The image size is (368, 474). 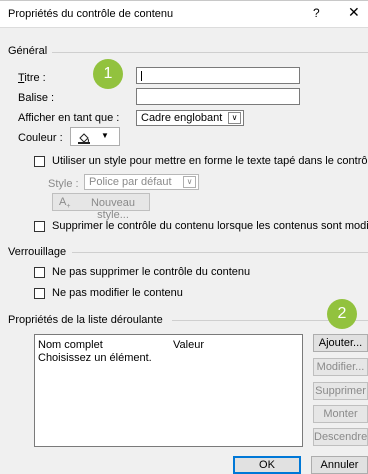 I want to click on title-input, so click(x=218, y=75).